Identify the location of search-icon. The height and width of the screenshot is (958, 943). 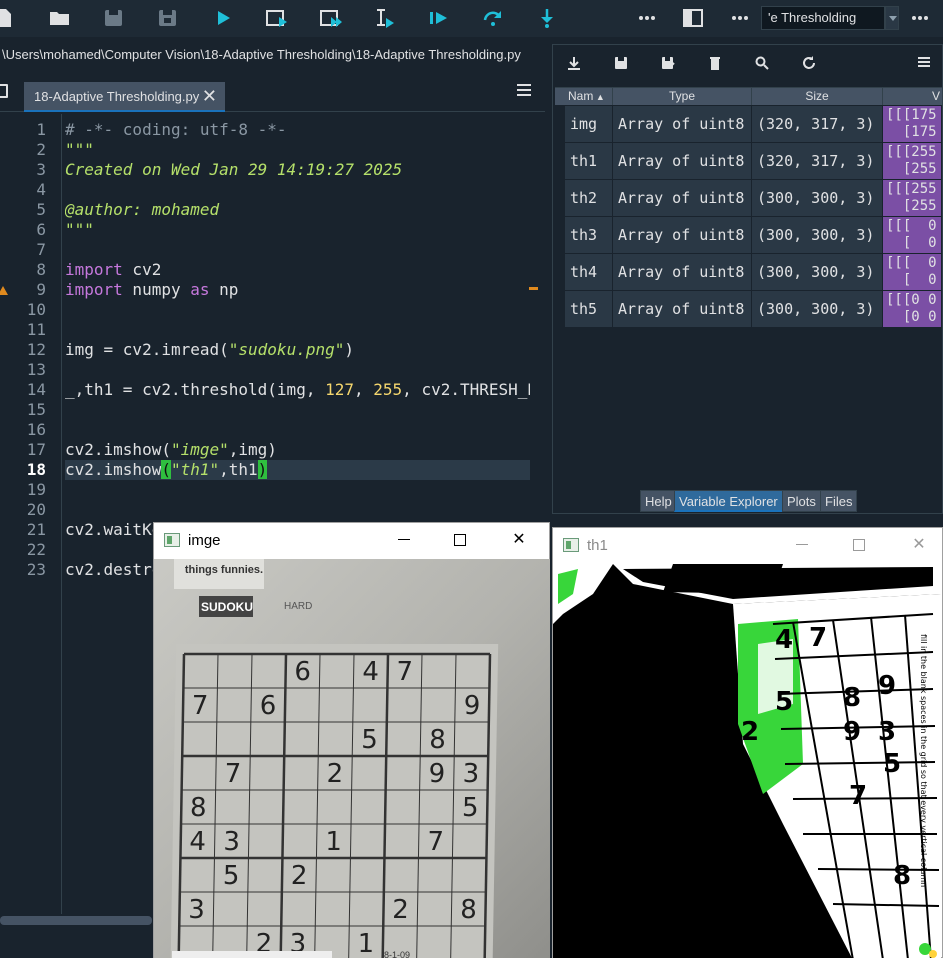
(762, 63).